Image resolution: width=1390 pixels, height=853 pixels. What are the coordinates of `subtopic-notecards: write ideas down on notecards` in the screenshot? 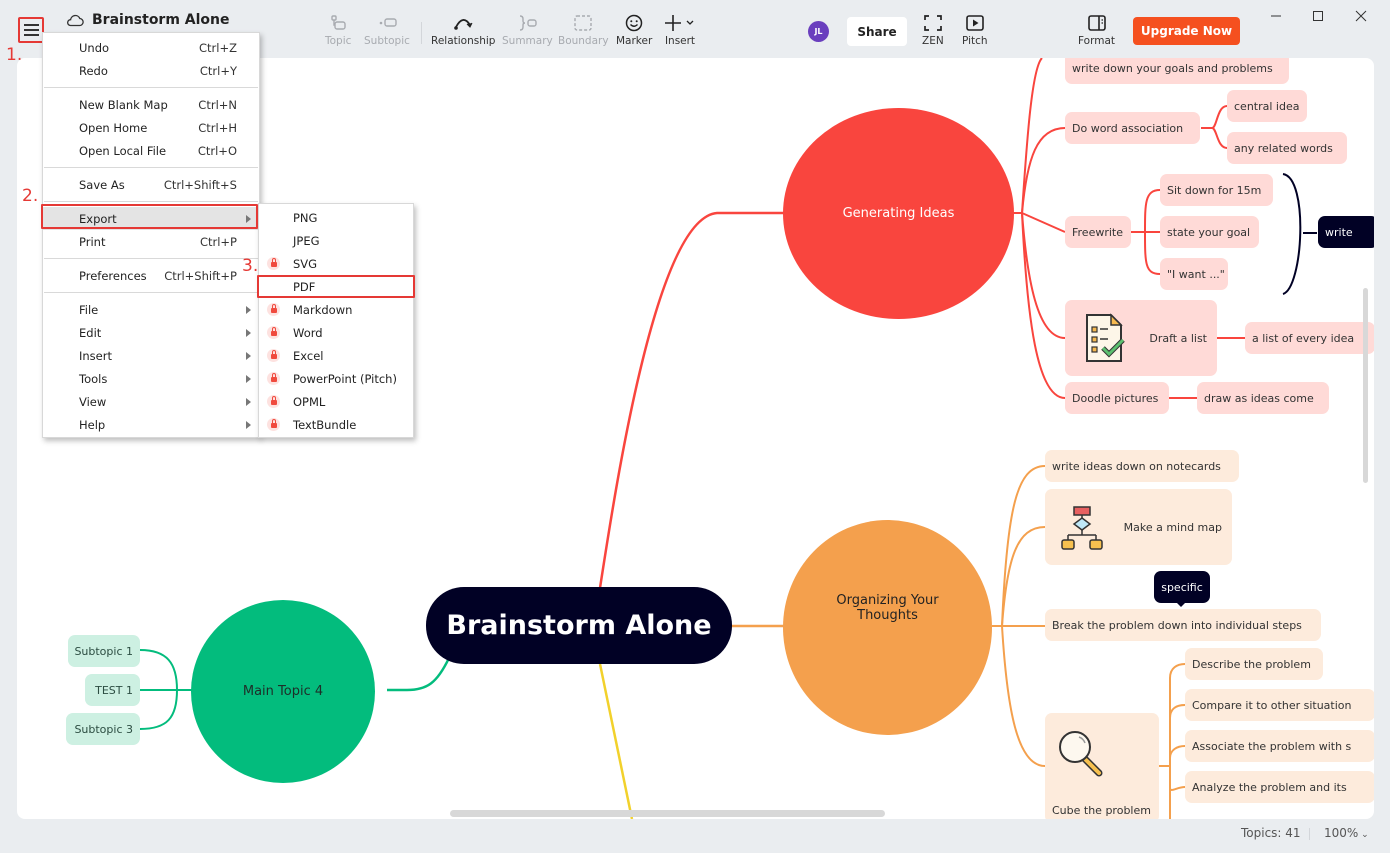 It's located at (1142, 466).